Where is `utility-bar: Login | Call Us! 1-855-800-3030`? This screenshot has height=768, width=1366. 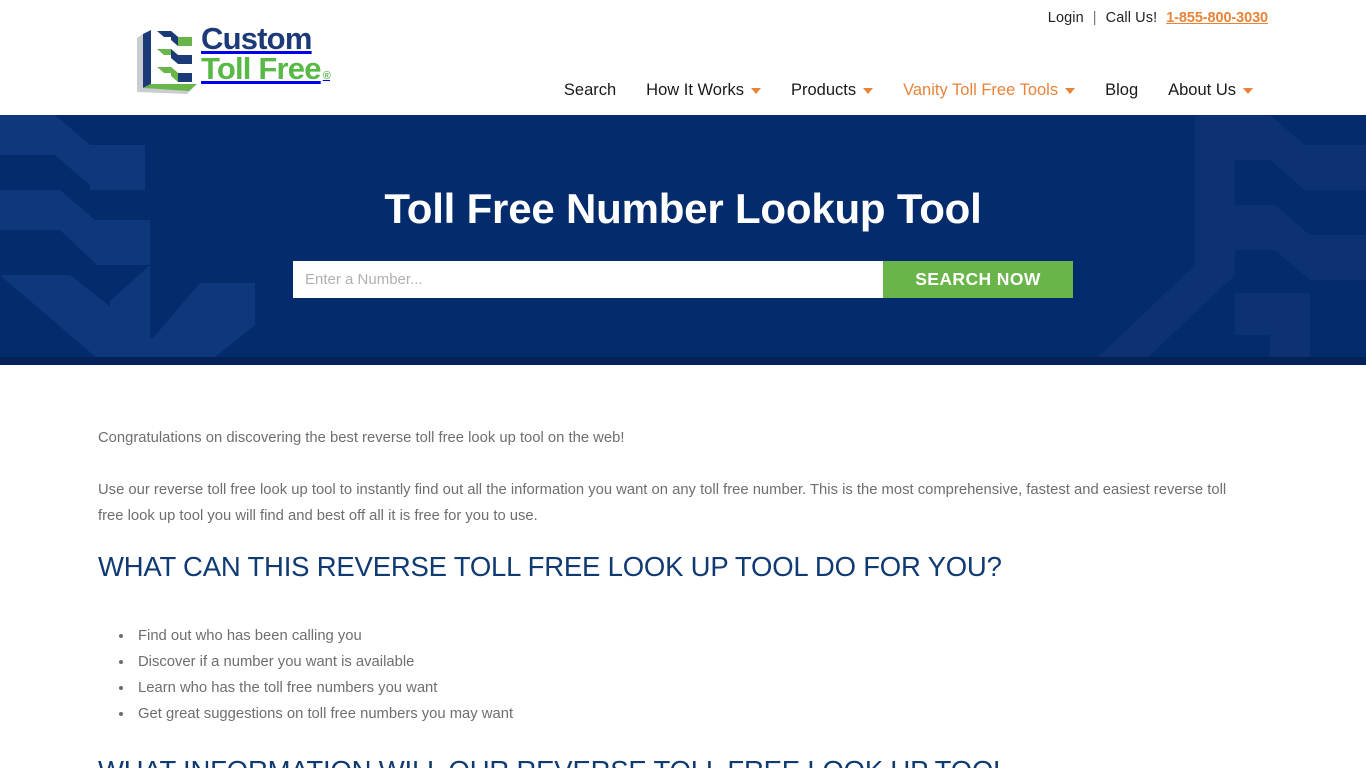
utility-bar: Login | Call Us! 1-855-800-3030 is located at coordinates (1158, 18).